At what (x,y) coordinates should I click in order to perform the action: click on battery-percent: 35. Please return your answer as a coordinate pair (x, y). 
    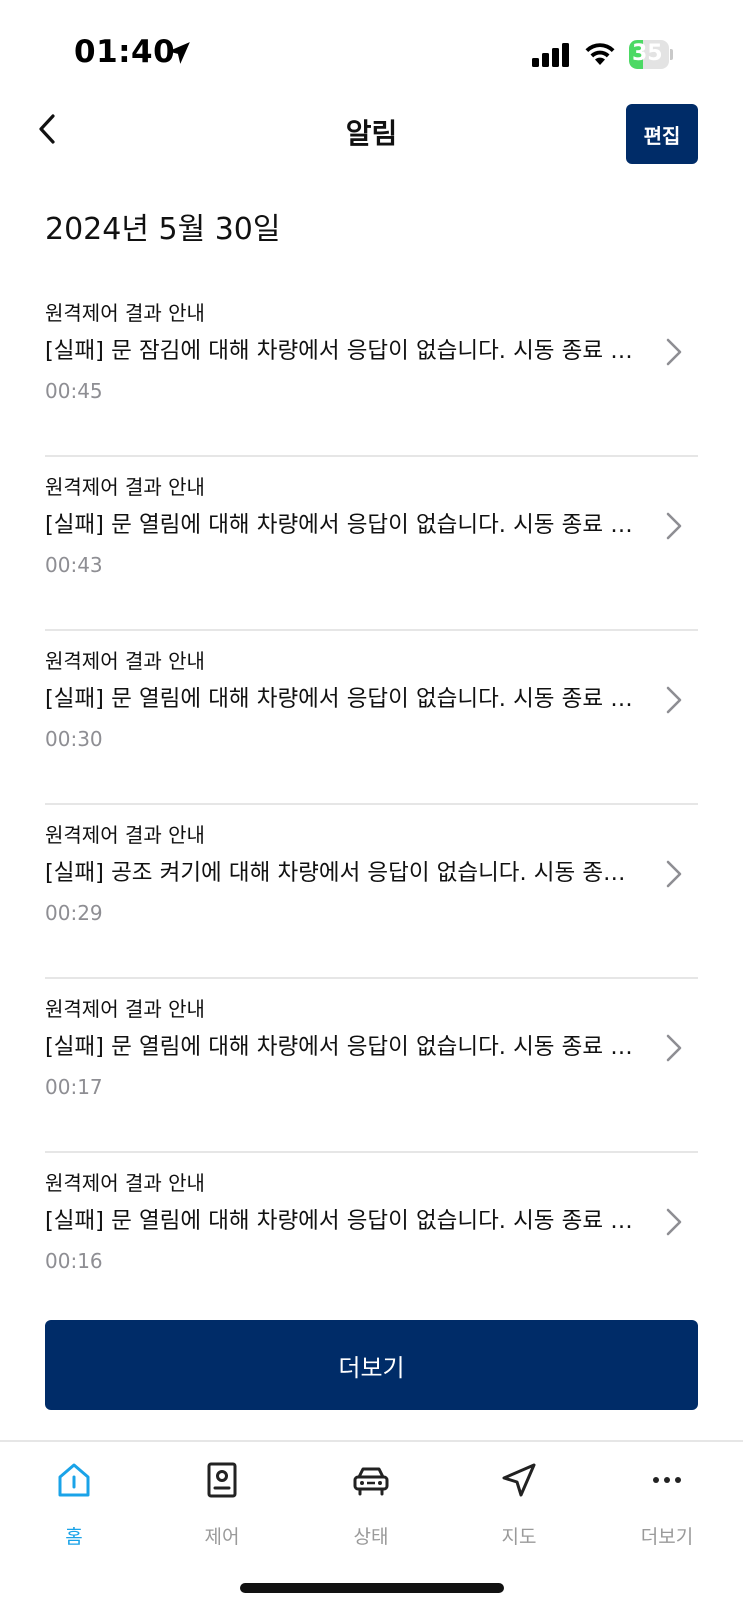
    Looking at the image, I should click on (647, 53).